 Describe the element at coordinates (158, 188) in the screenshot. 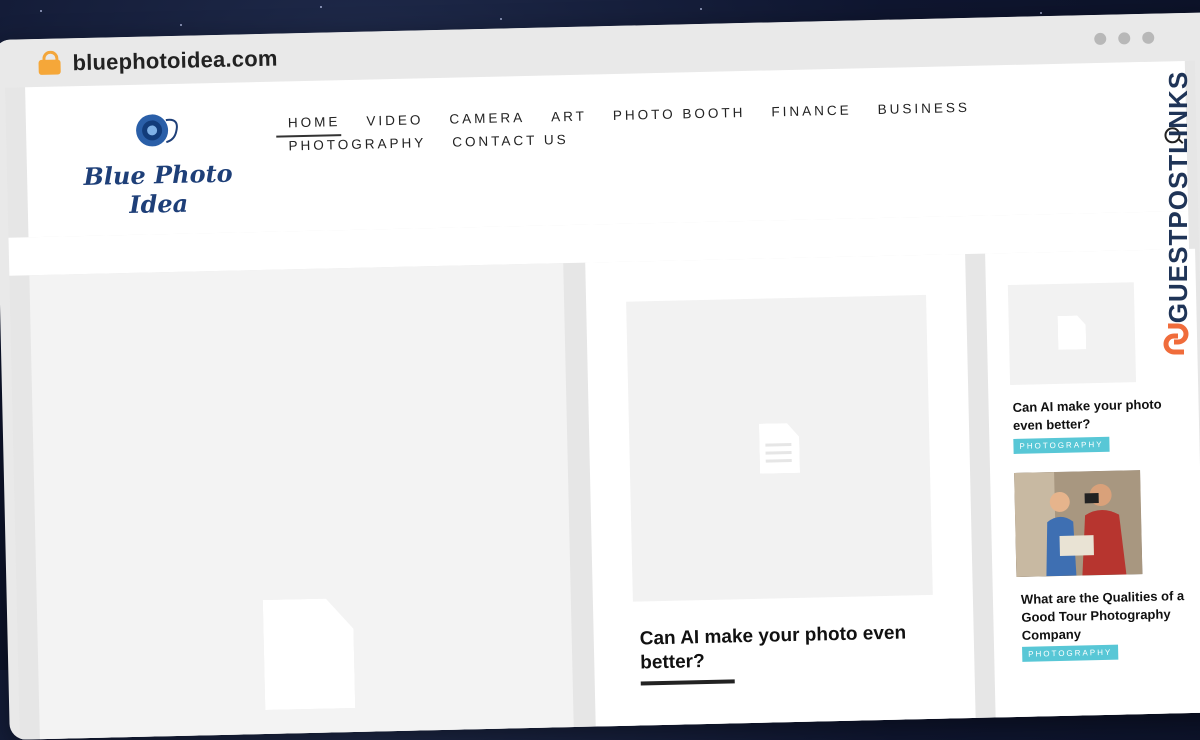

I see `logo-wordmark: Blue Photo Idea` at that location.